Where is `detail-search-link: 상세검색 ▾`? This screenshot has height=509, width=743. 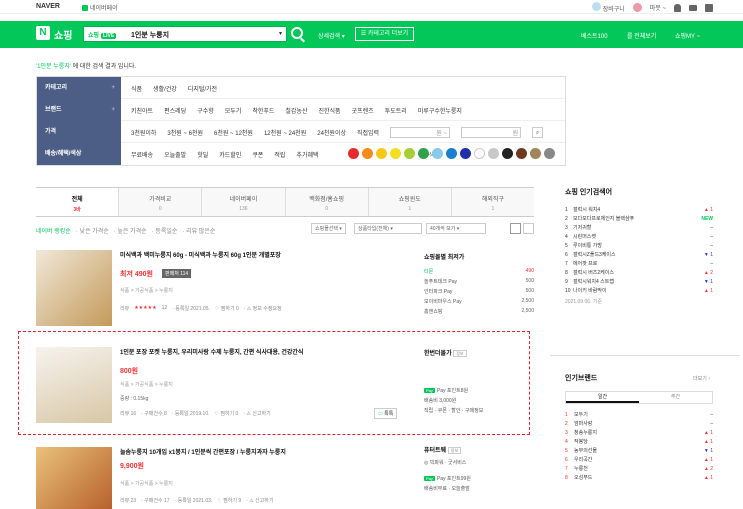 detail-search-link: 상세검색 ▾ is located at coordinates (331, 35).